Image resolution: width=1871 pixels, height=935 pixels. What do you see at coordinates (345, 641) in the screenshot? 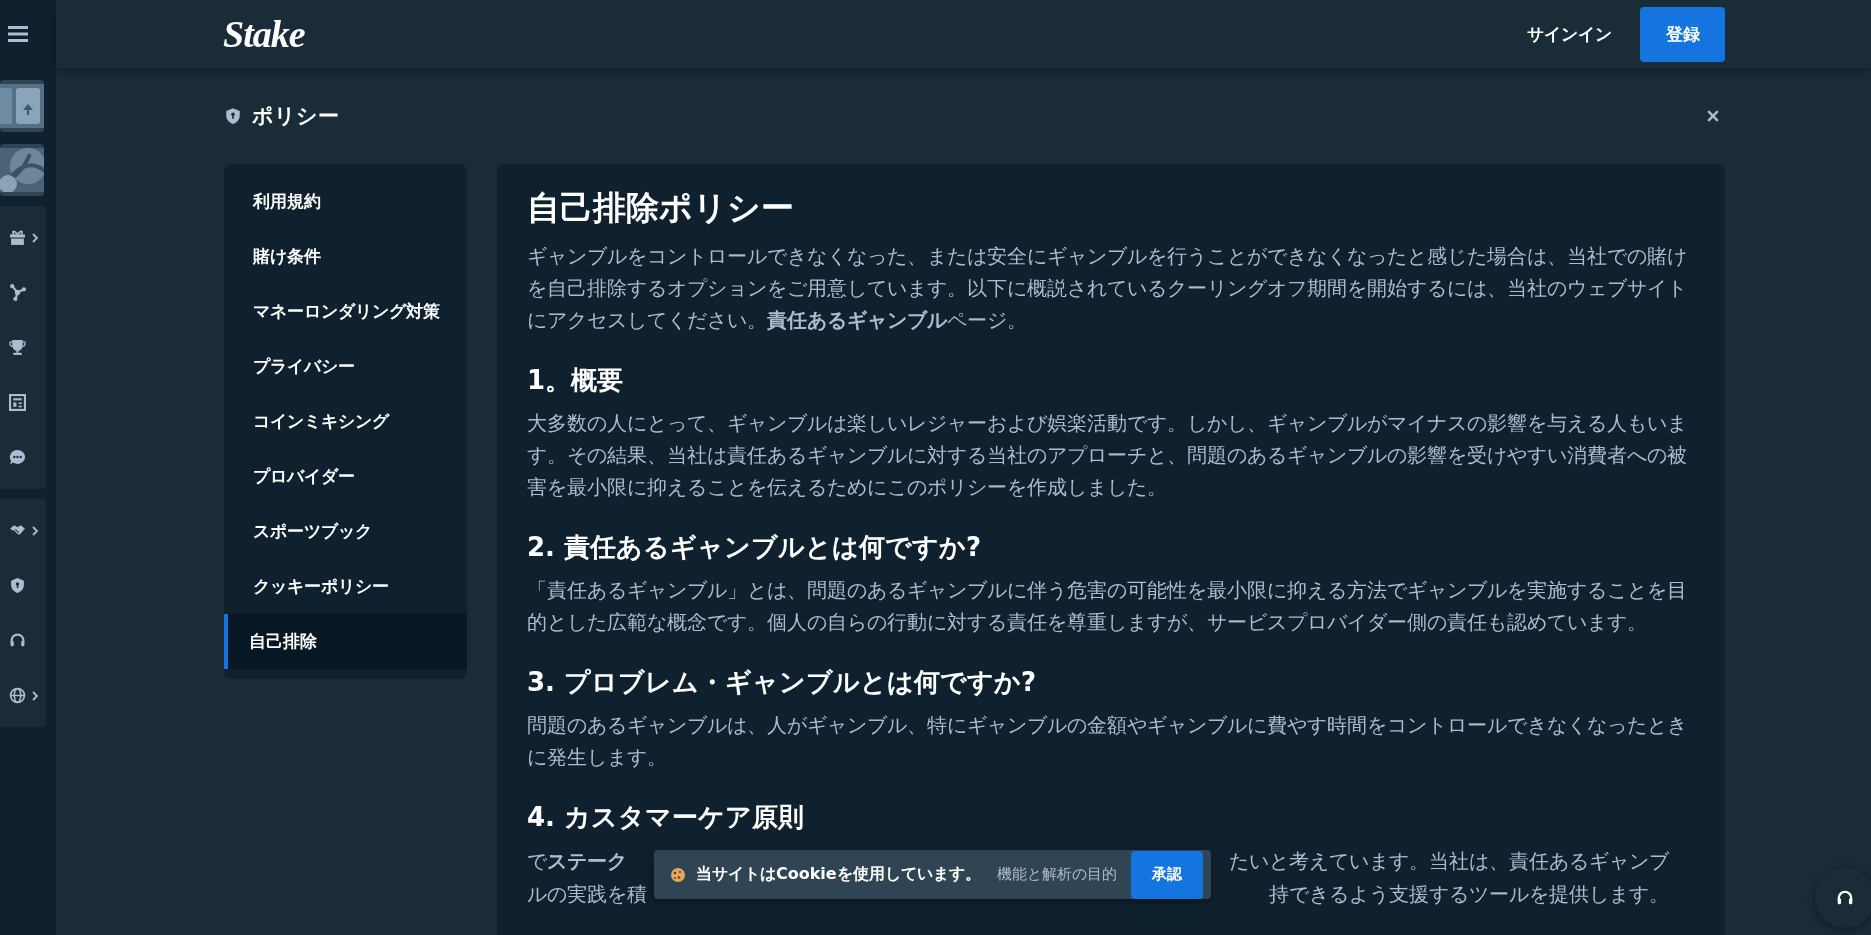
I see `menu-item: 自己排除` at bounding box center [345, 641].